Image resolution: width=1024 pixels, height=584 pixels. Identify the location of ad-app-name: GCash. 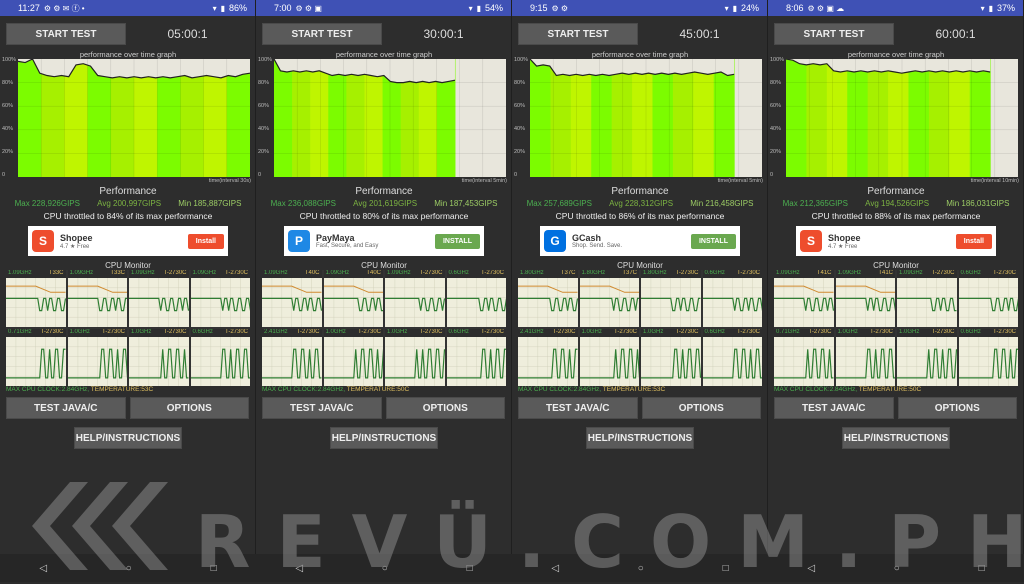
(587, 238).